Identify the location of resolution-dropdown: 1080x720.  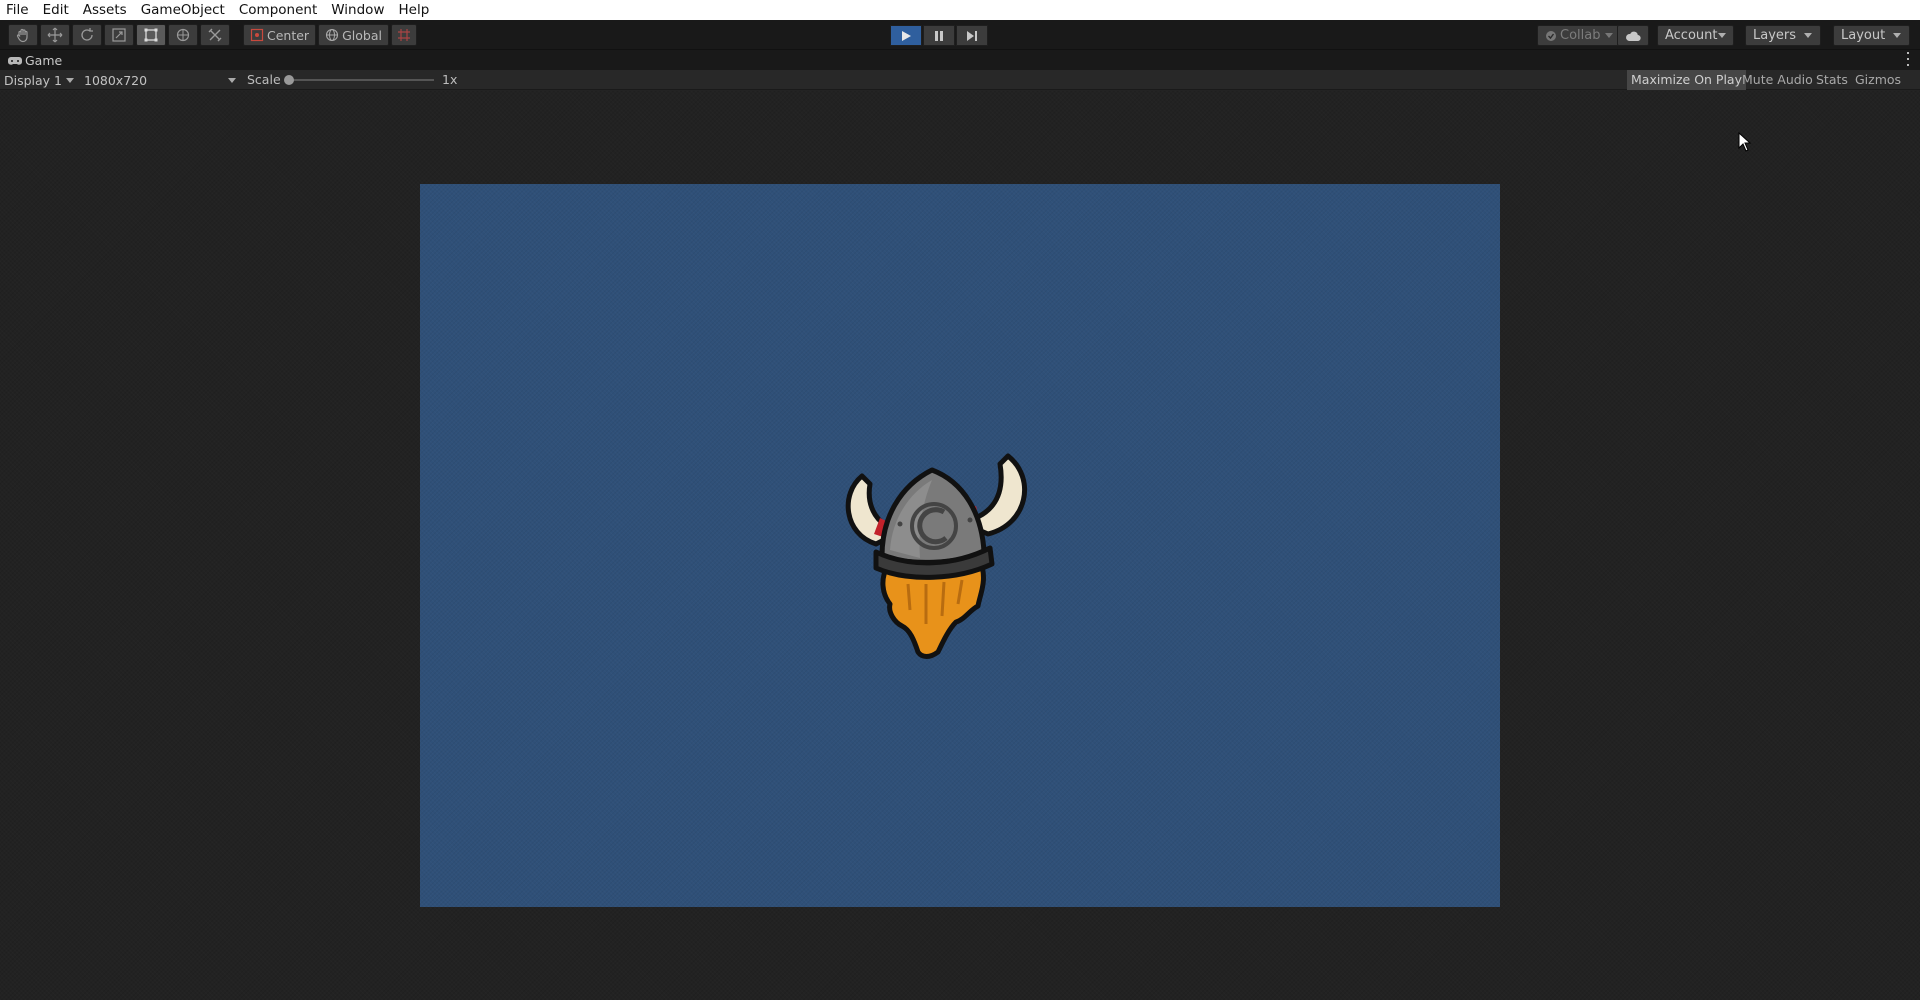
(160, 80).